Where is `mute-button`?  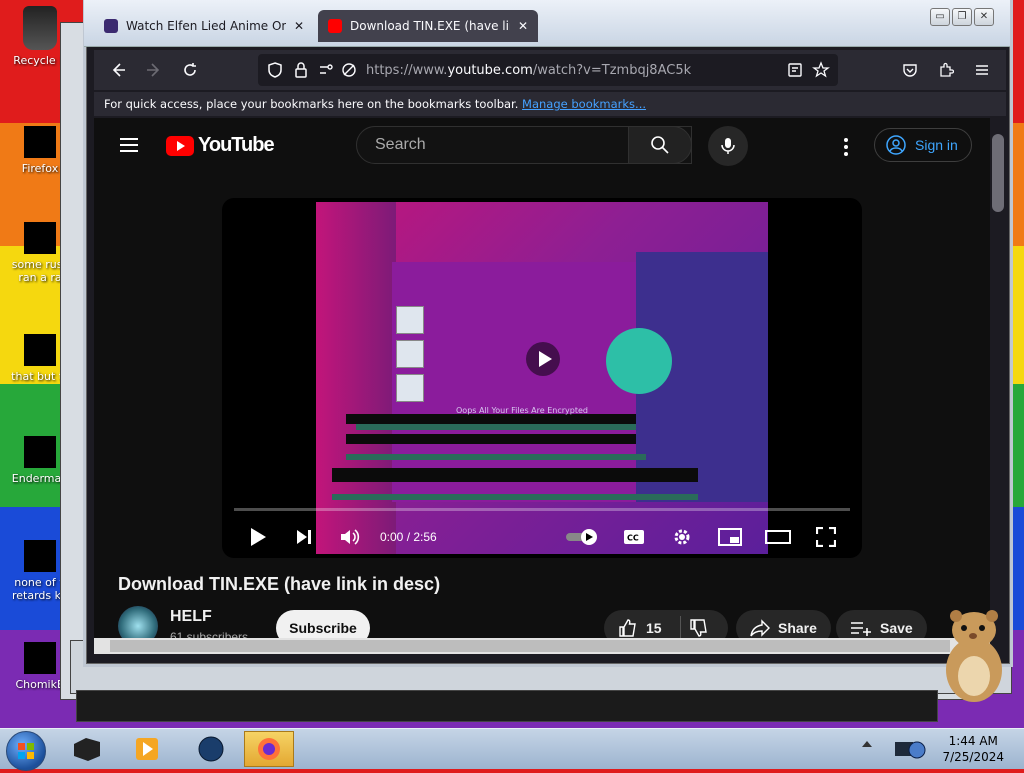
mute-button is located at coordinates (350, 537).